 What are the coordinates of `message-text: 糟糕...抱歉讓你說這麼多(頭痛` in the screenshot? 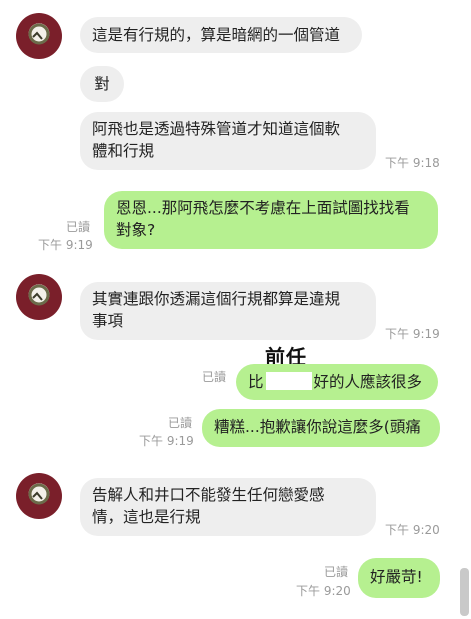 It's located at (317, 427).